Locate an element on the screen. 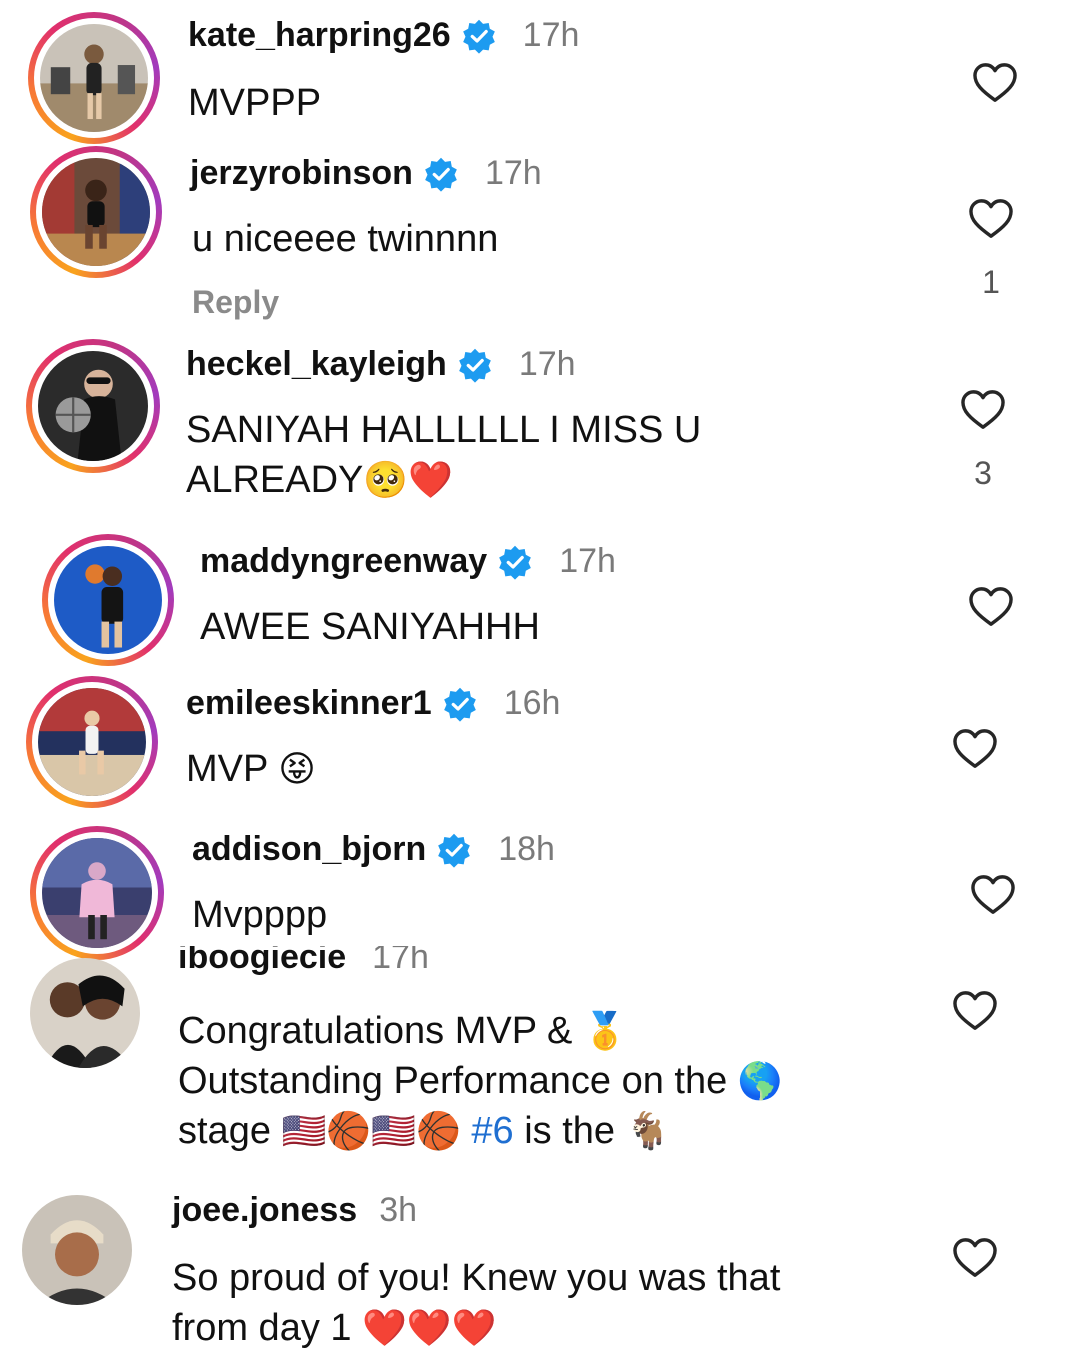 The height and width of the screenshot is (1354, 1080). emoji: 🥺❤️ is located at coordinates (408, 480).